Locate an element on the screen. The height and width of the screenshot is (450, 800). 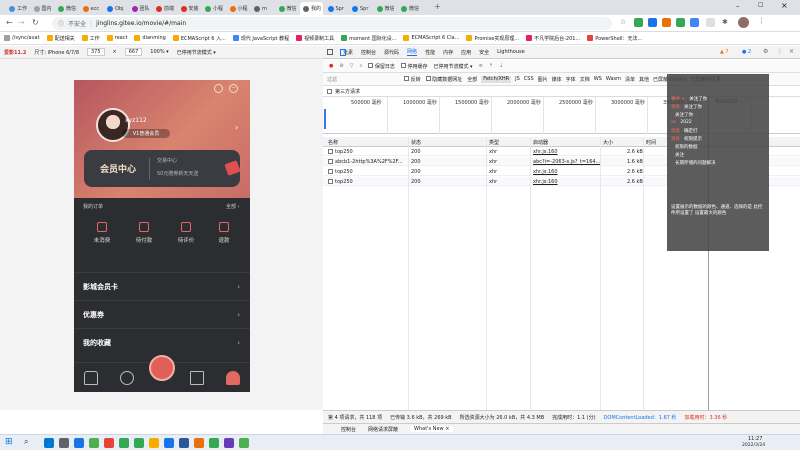
device-select: 尺寸: iPhone 6/7/8 is located at coordinates (56, 52).